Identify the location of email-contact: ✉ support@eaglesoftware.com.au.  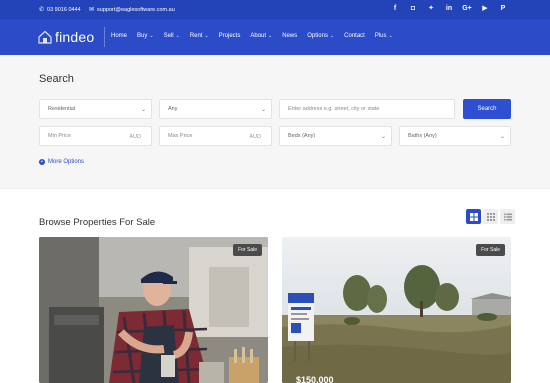
(132, 10).